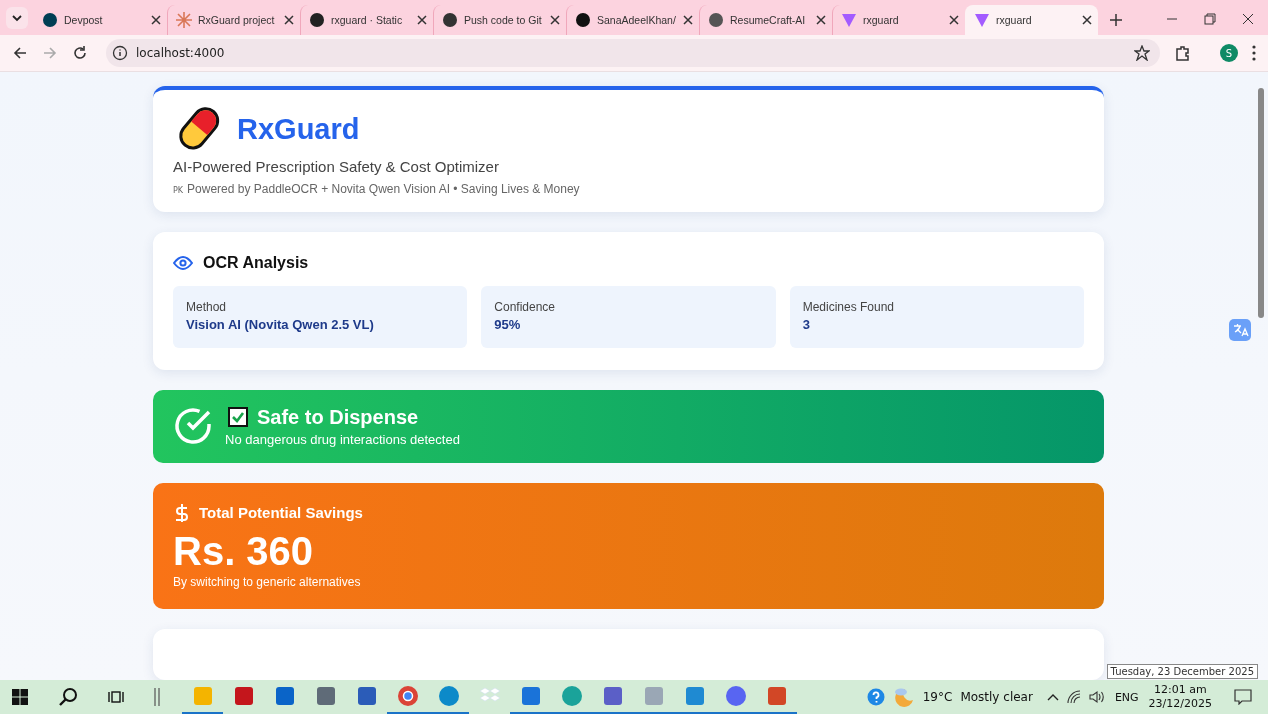 The image size is (1268, 714). I want to click on stat-value: Vision AI (Novita Qwen 2.5 VL), so click(280, 324).